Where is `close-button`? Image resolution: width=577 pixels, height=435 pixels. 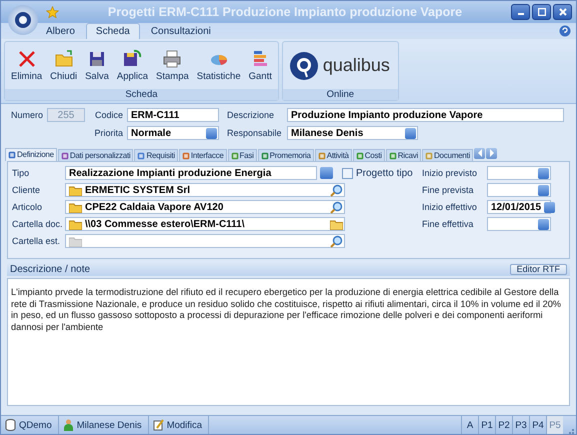 close-button is located at coordinates (562, 12).